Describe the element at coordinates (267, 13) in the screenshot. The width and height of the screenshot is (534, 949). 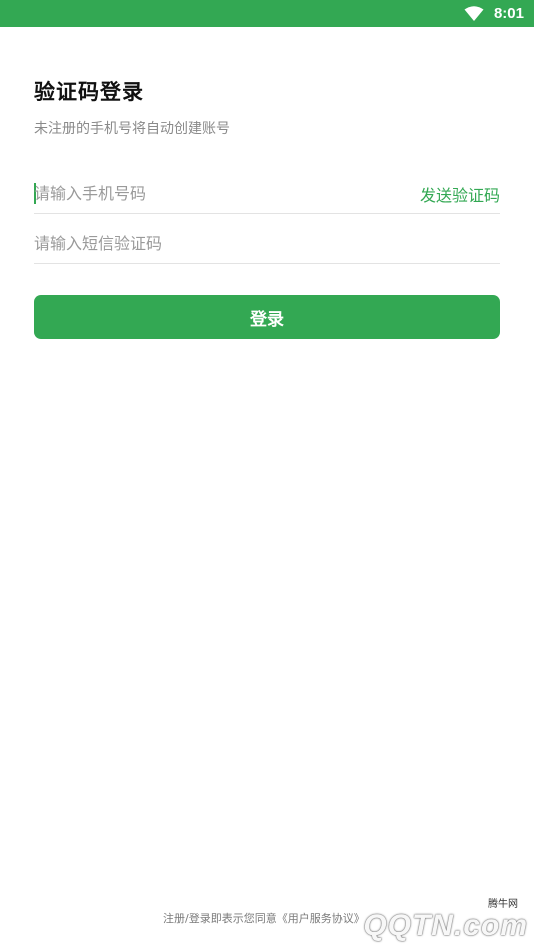
I see `status-bar: 8:01` at that location.